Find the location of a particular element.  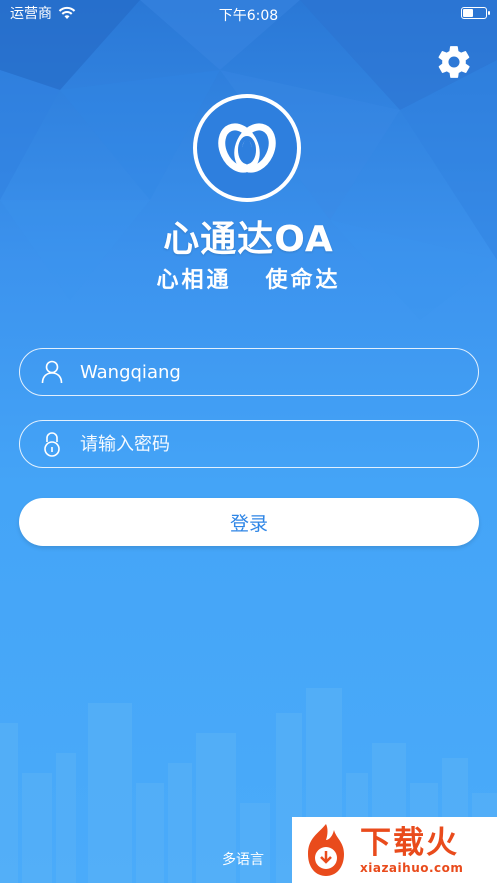

slogan-right: 使命达 is located at coordinates (303, 280).